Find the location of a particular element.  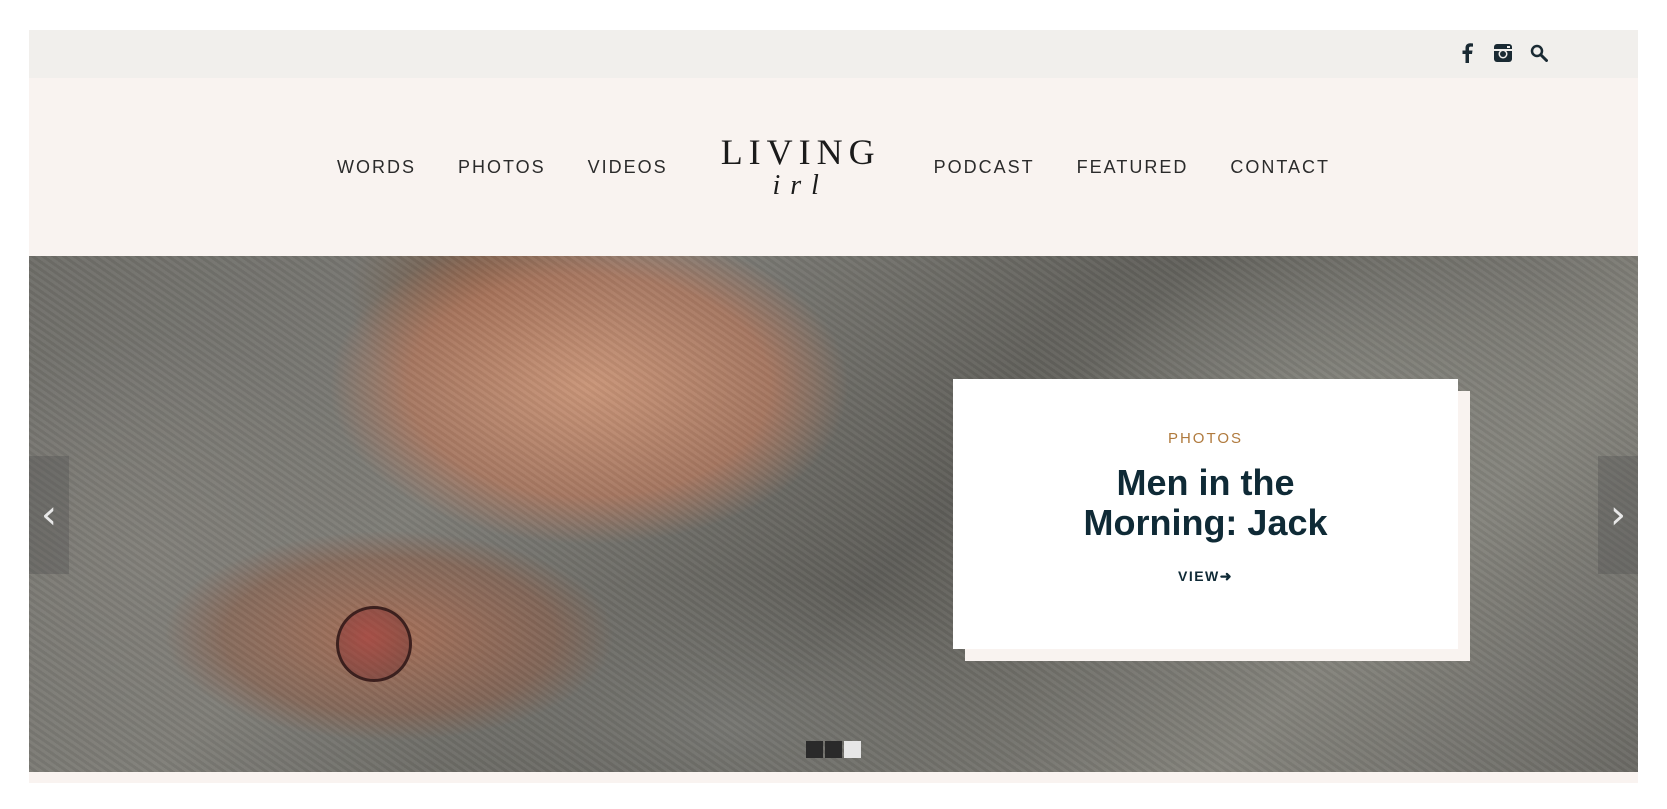

instagram-icon is located at coordinates (1503, 53).